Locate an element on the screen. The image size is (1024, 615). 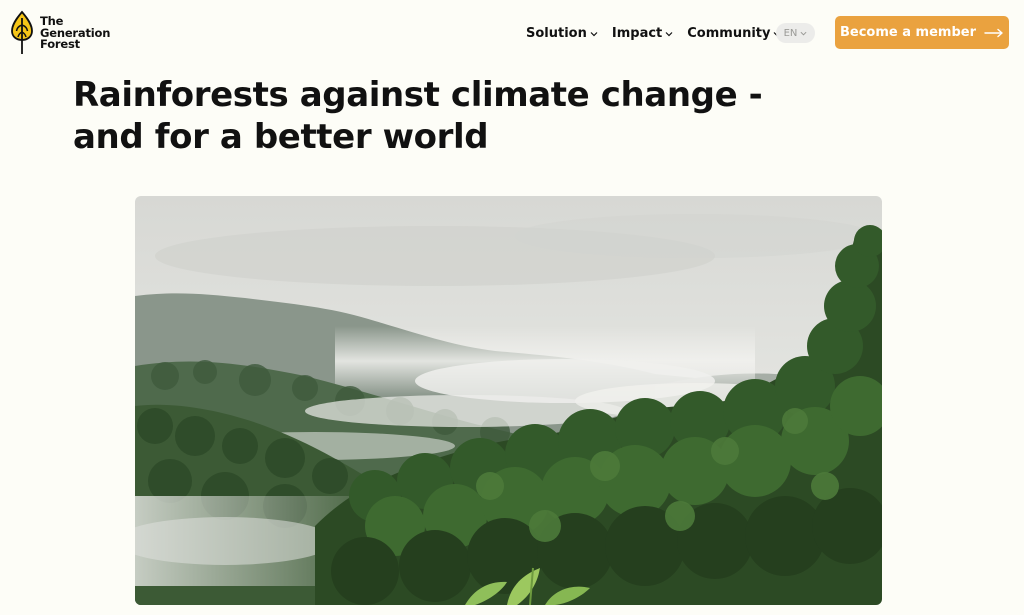
logo-line-3: Forest is located at coordinates (60, 44).